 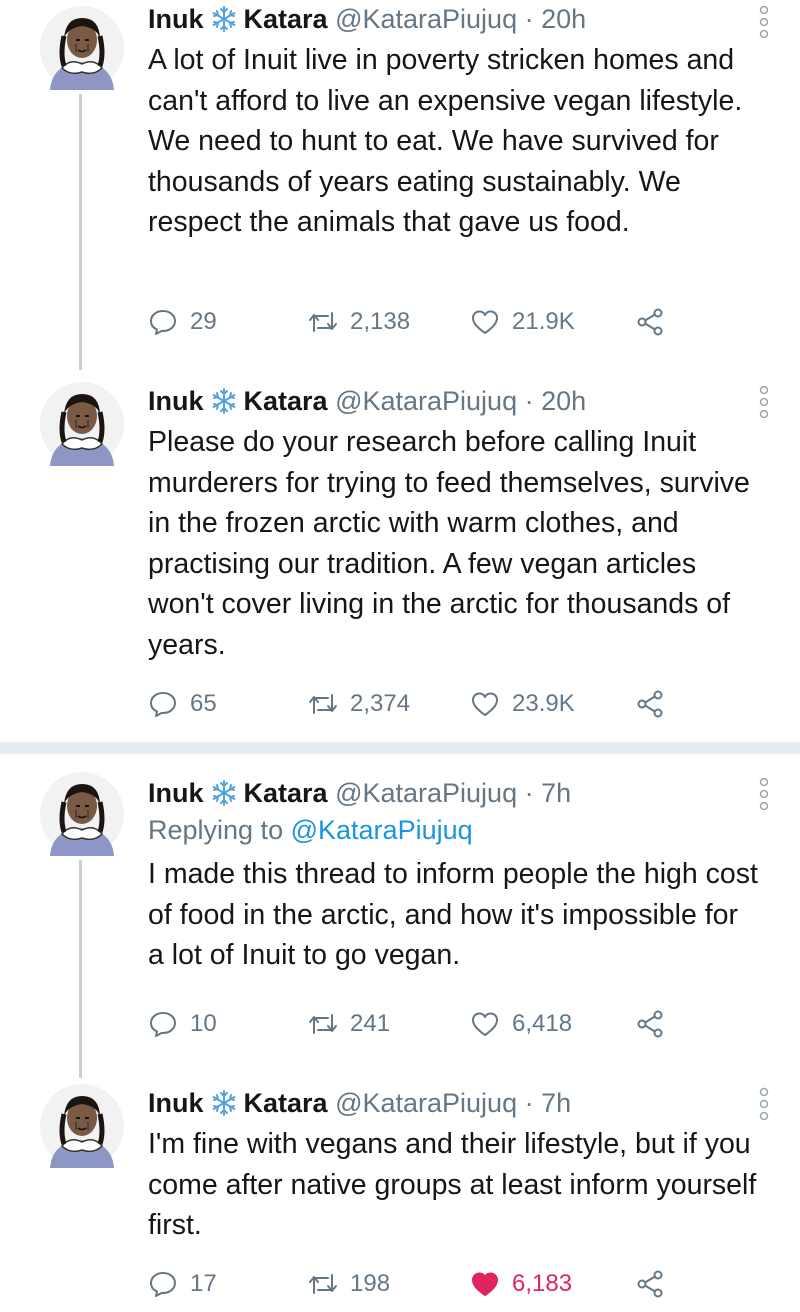 I want to click on tweet-actions: 17 198 6,183, so click(x=413, y=1284).